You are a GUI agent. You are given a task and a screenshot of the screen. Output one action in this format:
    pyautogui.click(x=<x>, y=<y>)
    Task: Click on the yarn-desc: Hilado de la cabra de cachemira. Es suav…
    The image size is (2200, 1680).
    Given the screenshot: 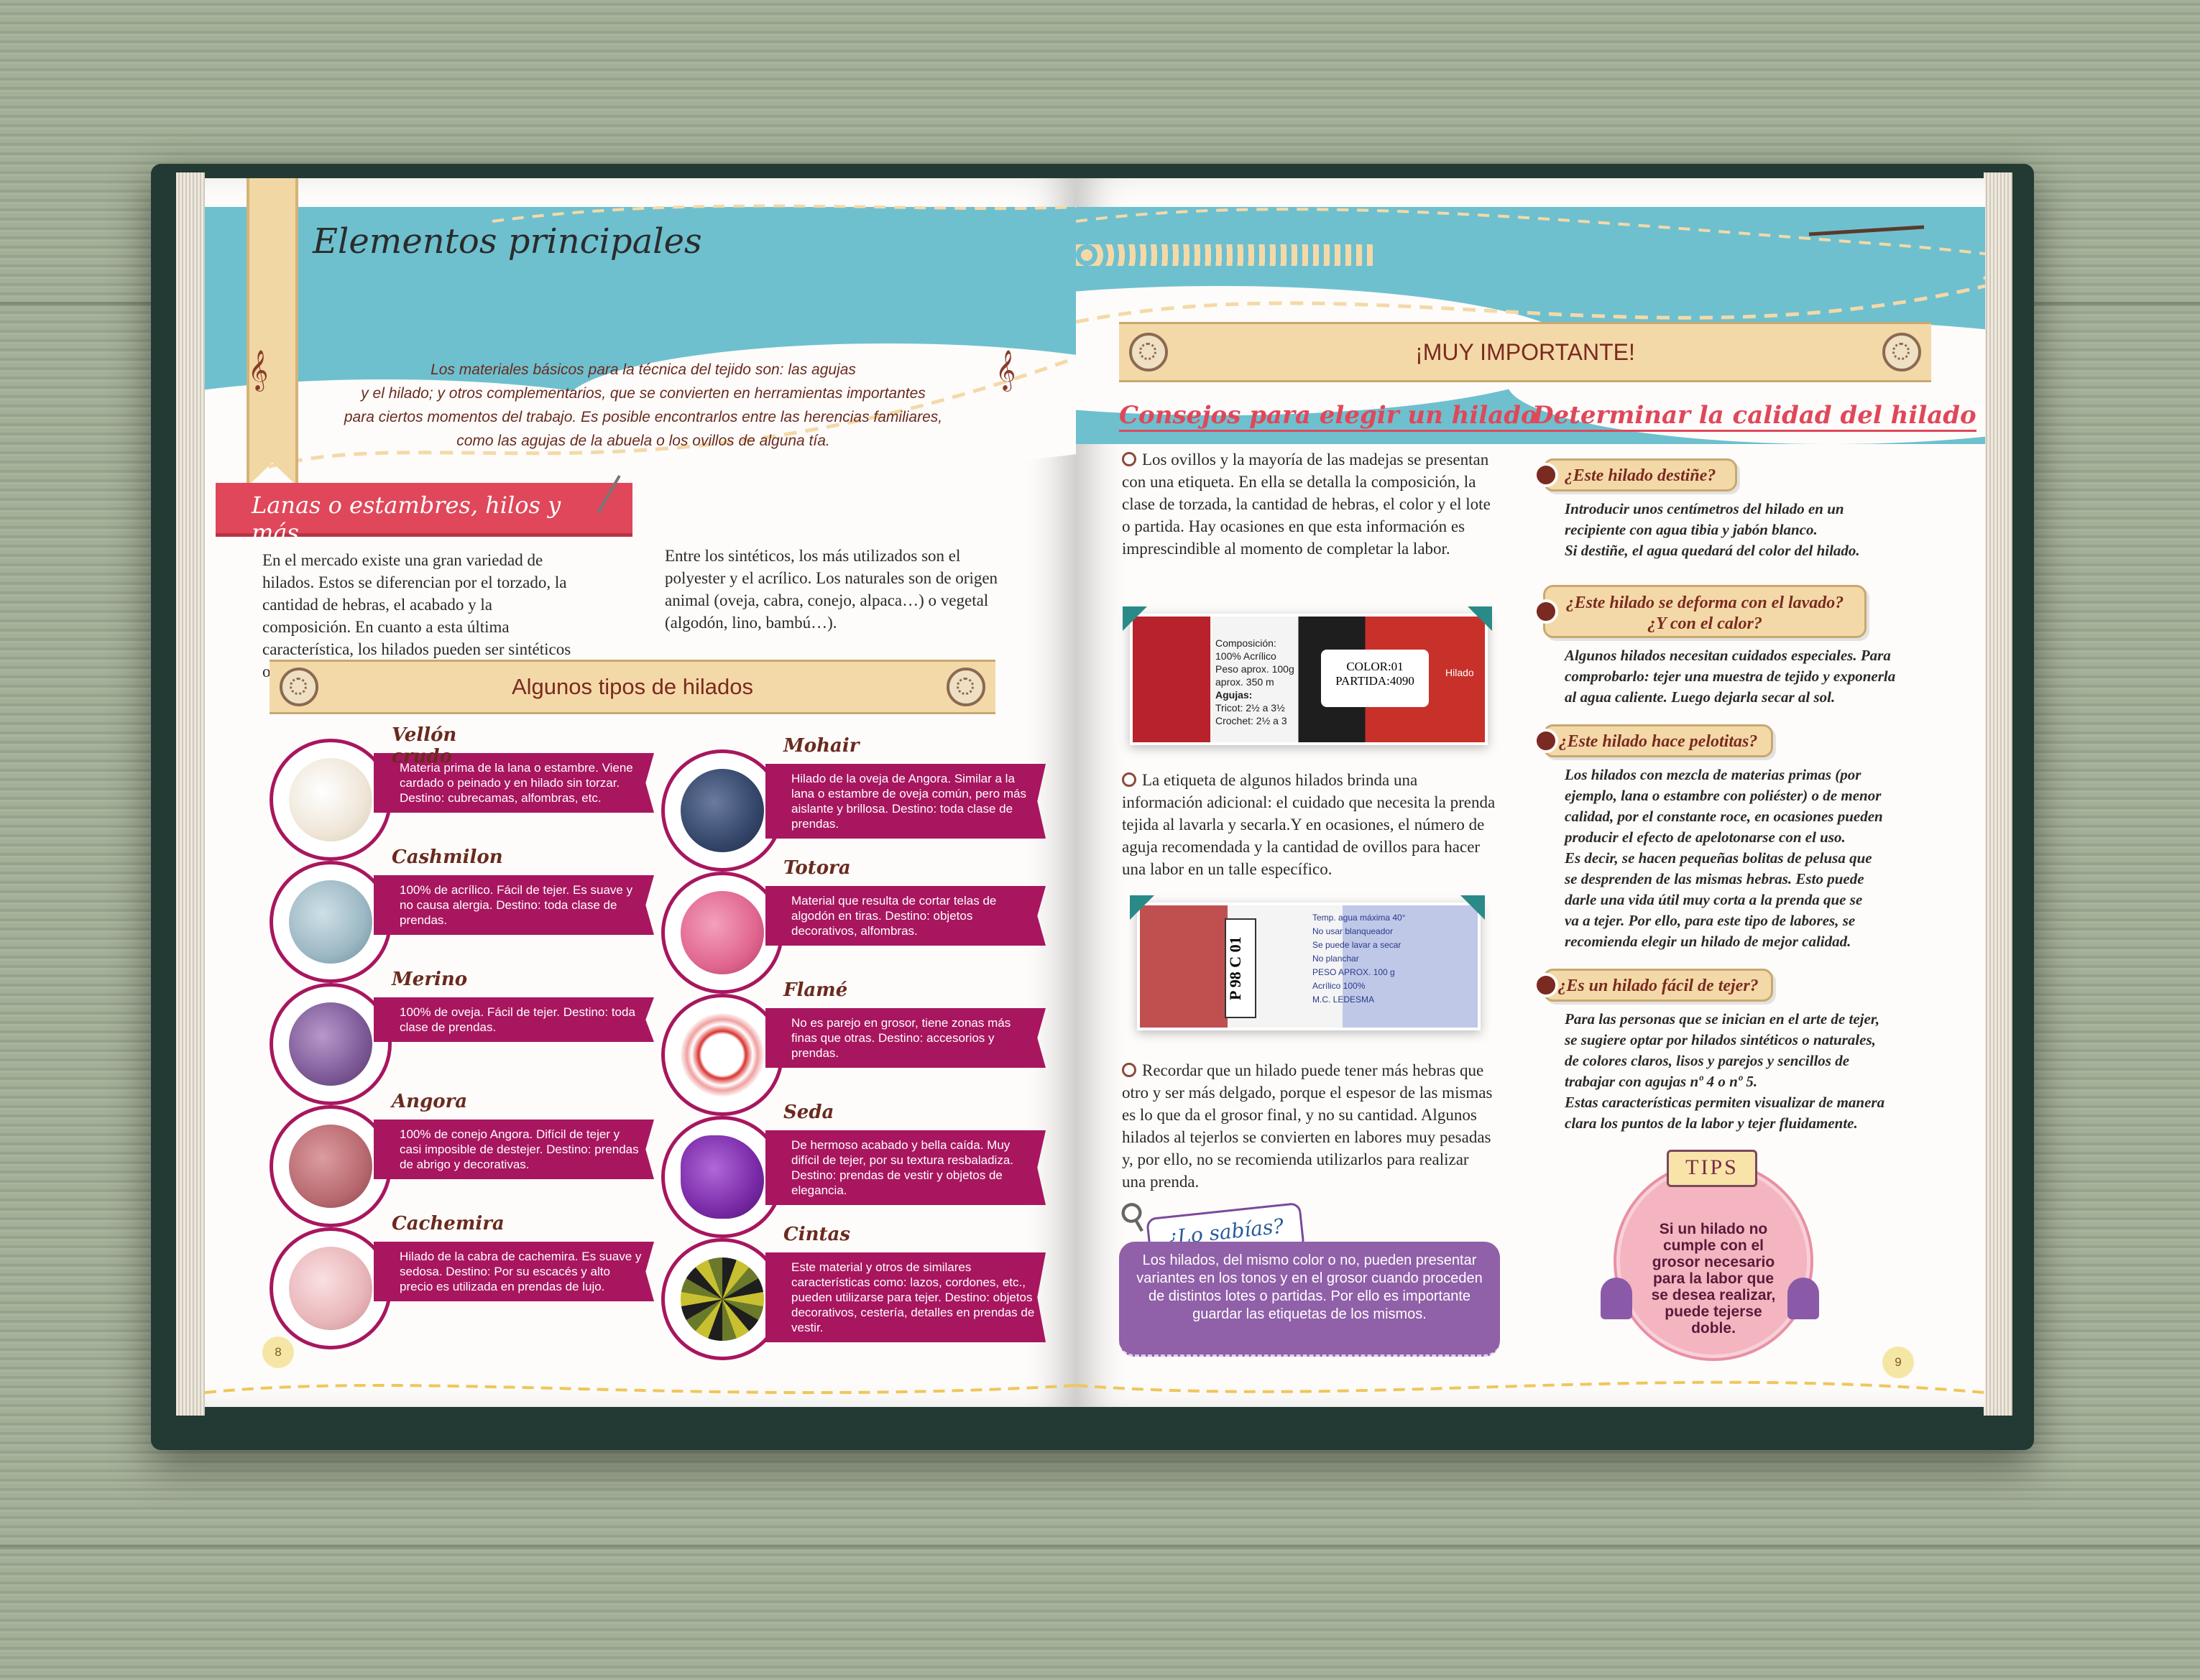 What is the action you would take?
    pyautogui.click(x=514, y=1271)
    